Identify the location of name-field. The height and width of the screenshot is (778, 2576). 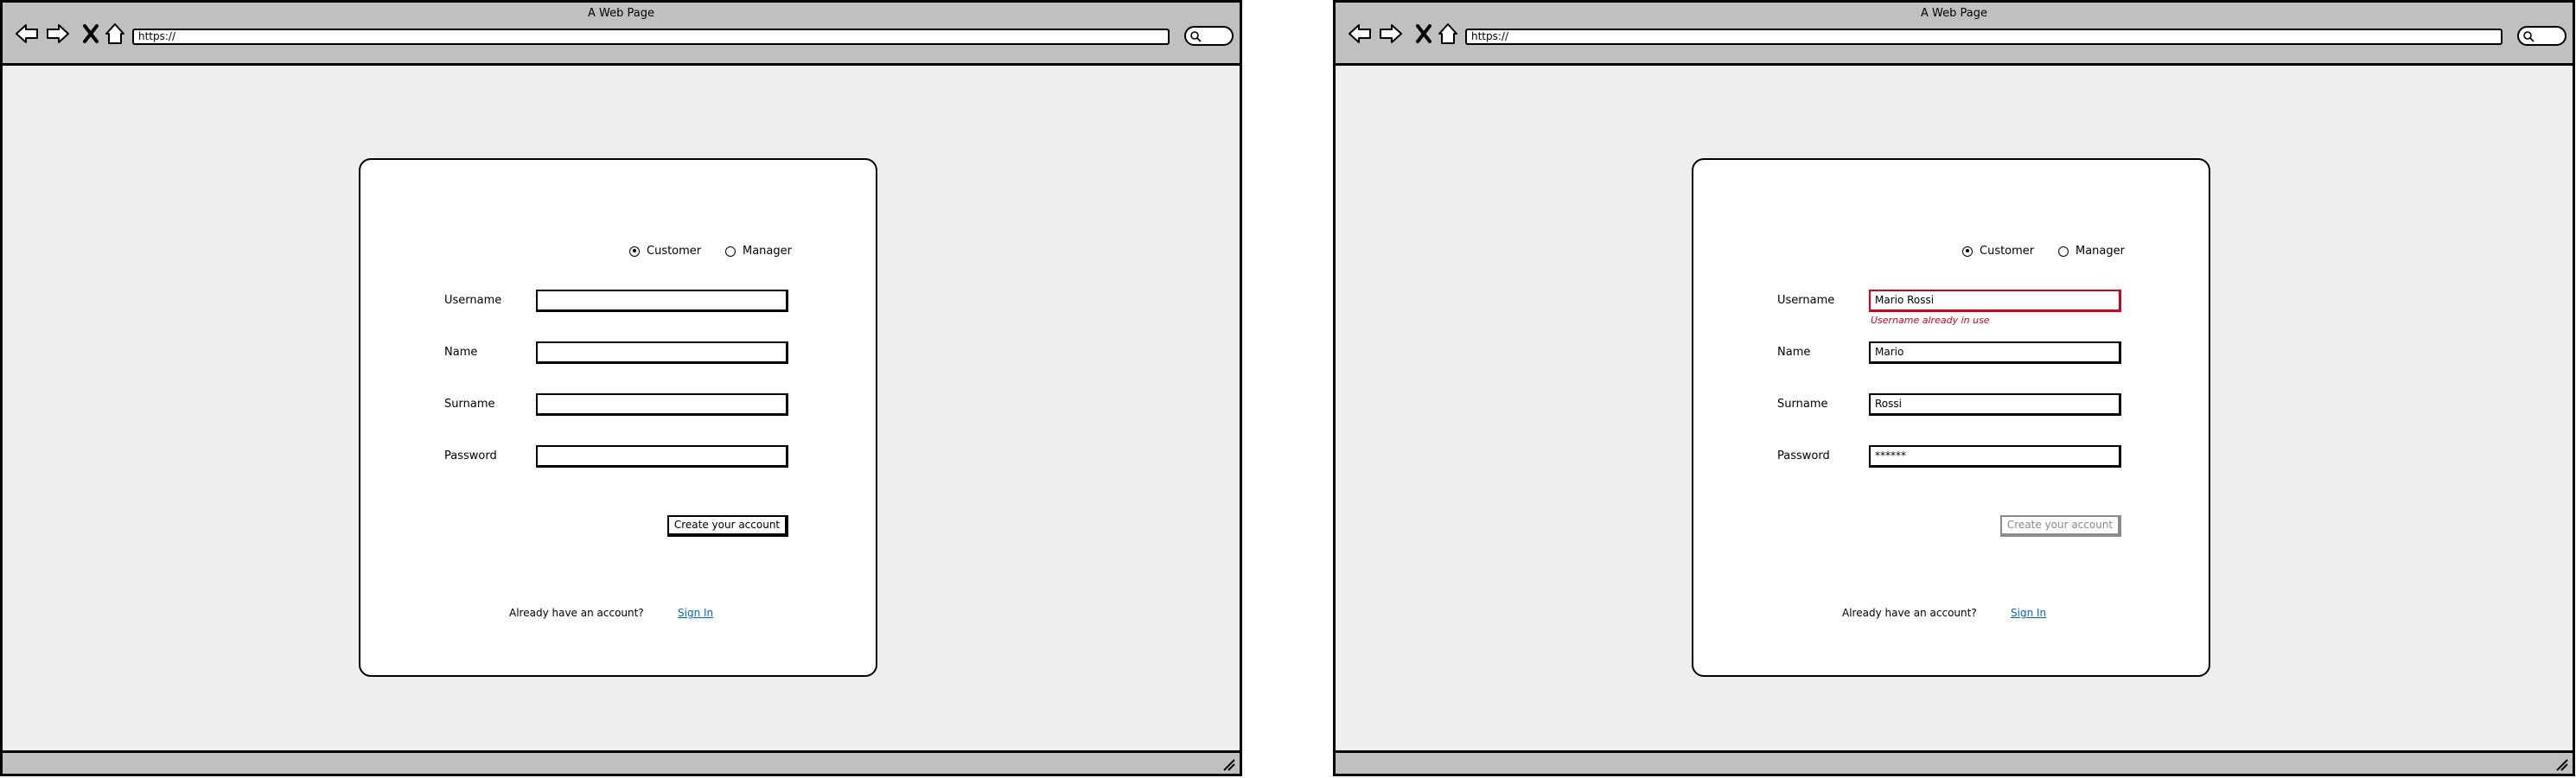
(662, 353).